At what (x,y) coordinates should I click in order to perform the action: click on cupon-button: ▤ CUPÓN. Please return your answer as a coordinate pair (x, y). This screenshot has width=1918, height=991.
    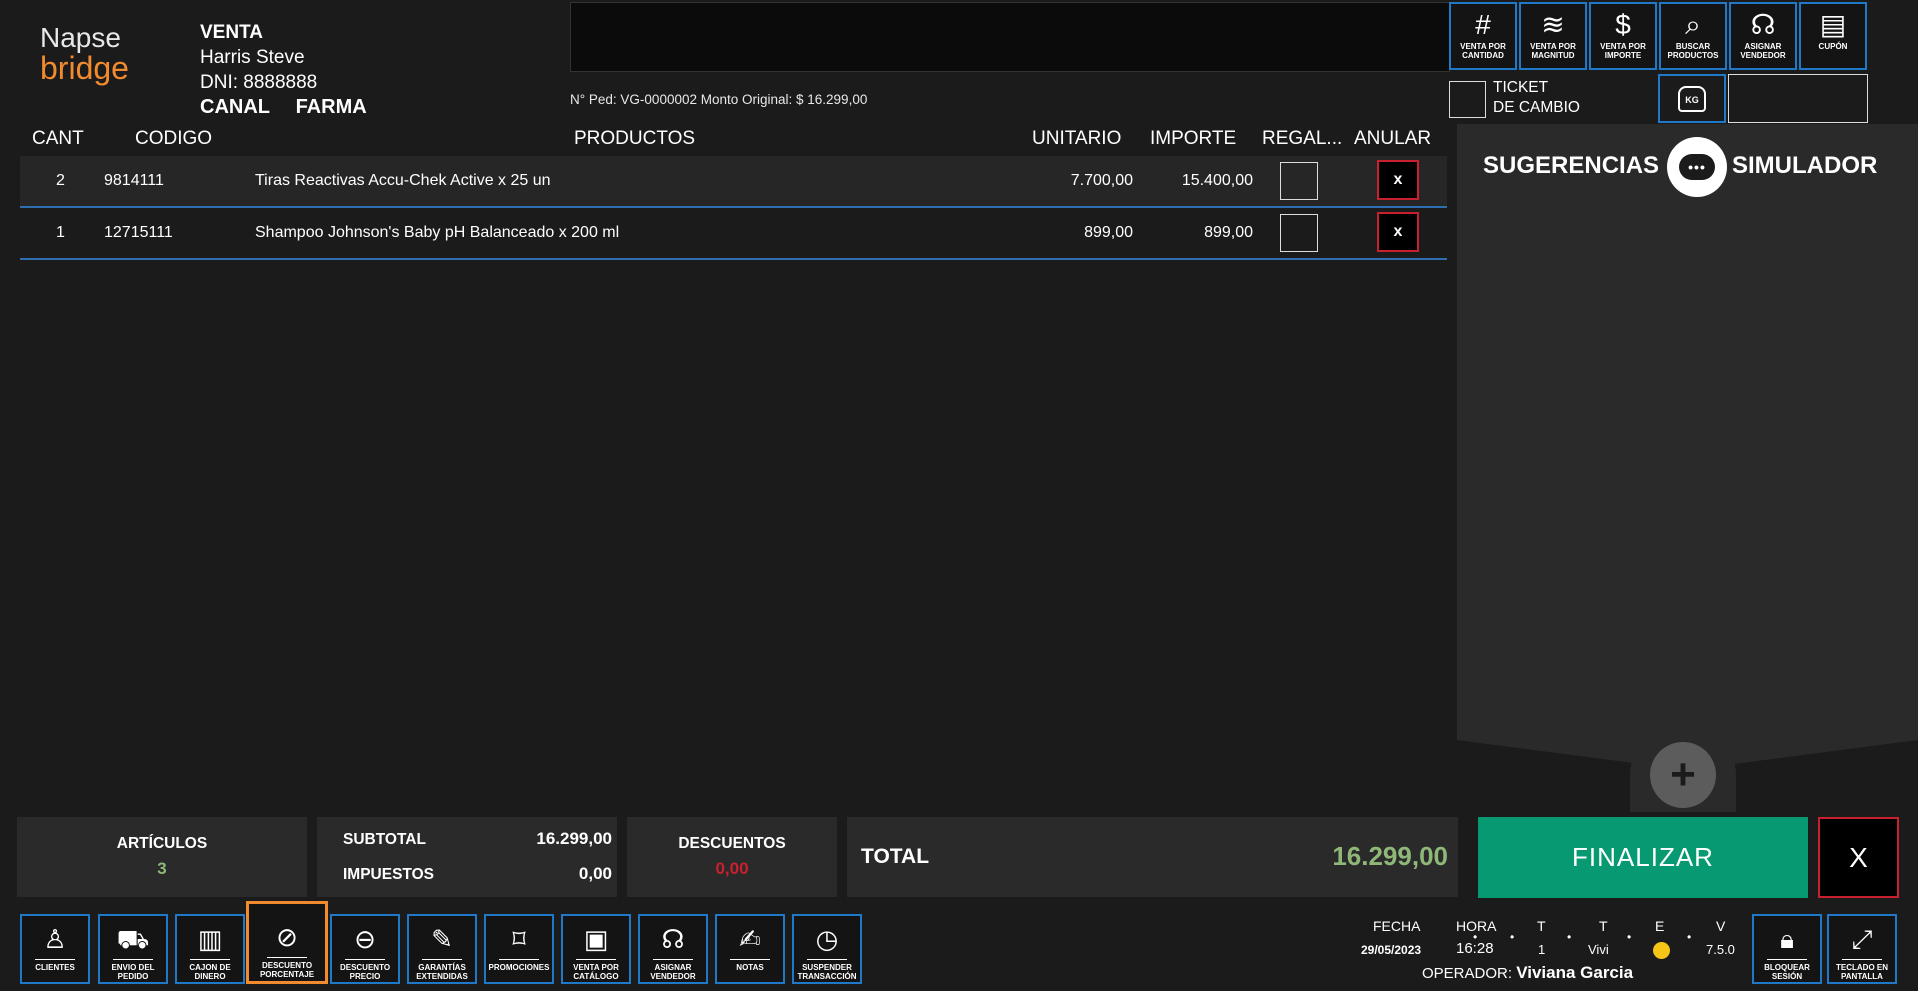
    Looking at the image, I should click on (1833, 36).